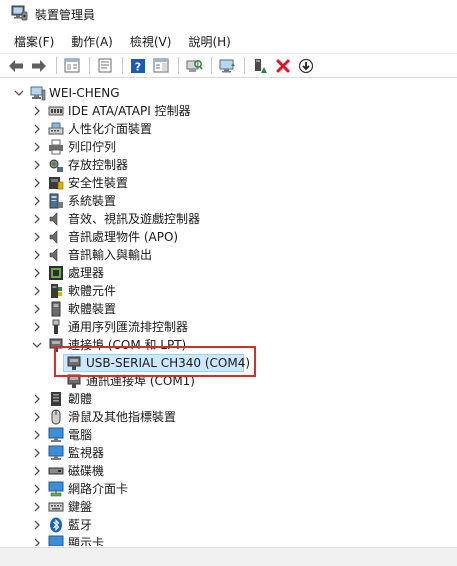  Describe the element at coordinates (92, 291) in the screenshot. I see `tree-item-label: 軟體元件` at that location.